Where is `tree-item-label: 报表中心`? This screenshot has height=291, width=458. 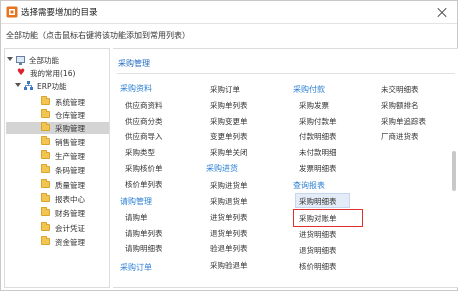 tree-item-label: 报表中心 is located at coordinates (70, 199).